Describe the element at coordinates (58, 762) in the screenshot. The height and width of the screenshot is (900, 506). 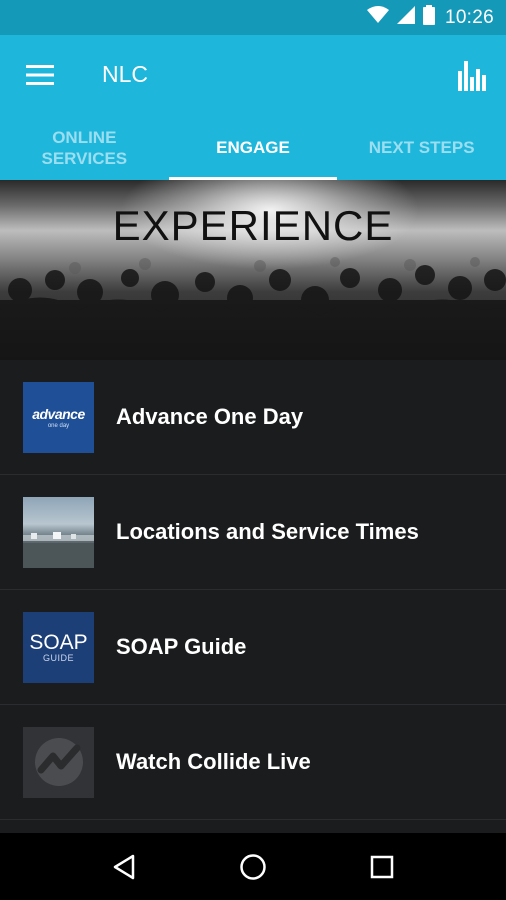
I see `collide-logo-icon` at that location.